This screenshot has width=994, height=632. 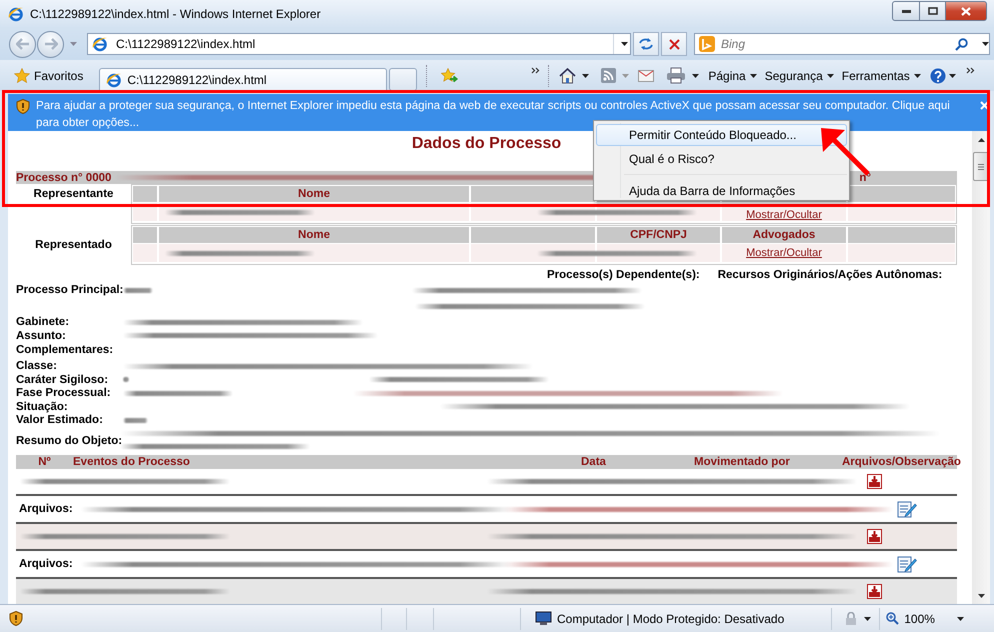 What do you see at coordinates (830, 274) in the screenshot?
I see `field-label: Recursos Originários/Ações Autônomas:` at bounding box center [830, 274].